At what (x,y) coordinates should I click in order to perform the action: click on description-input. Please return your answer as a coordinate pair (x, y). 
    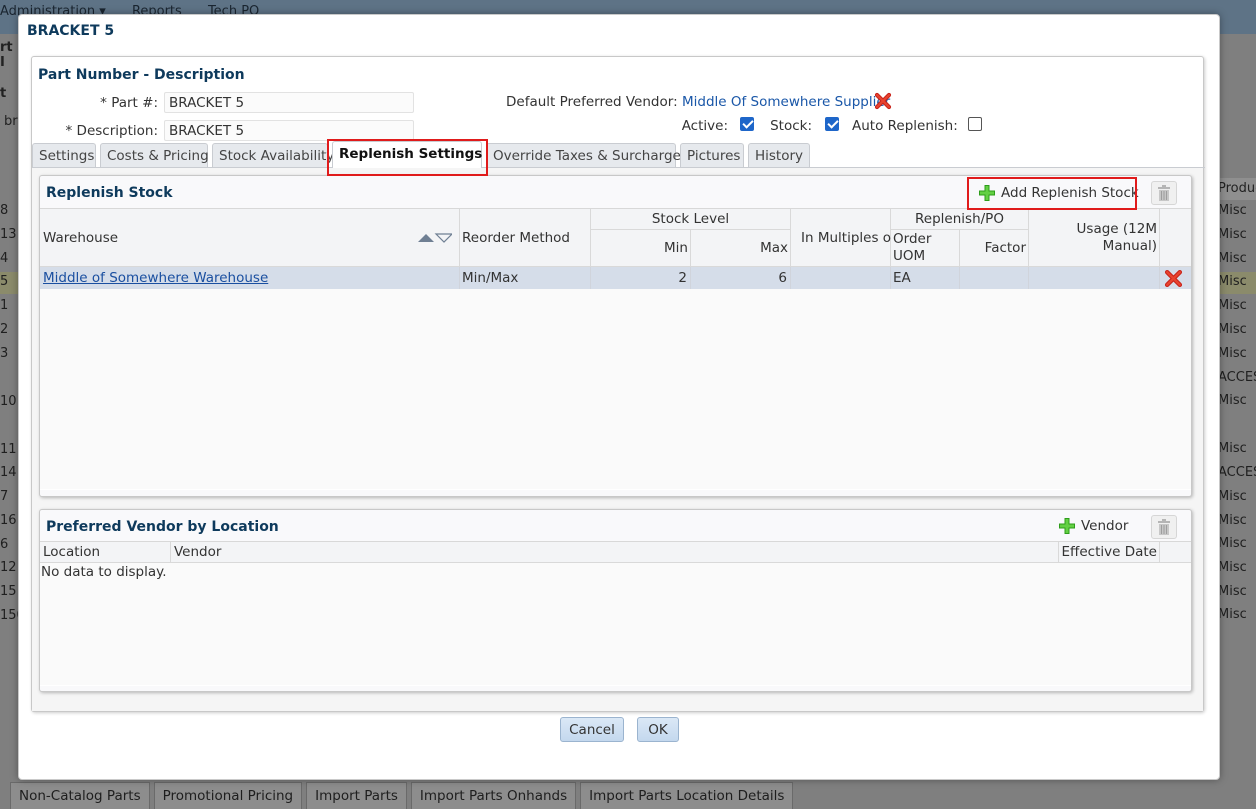
    Looking at the image, I should click on (289, 130).